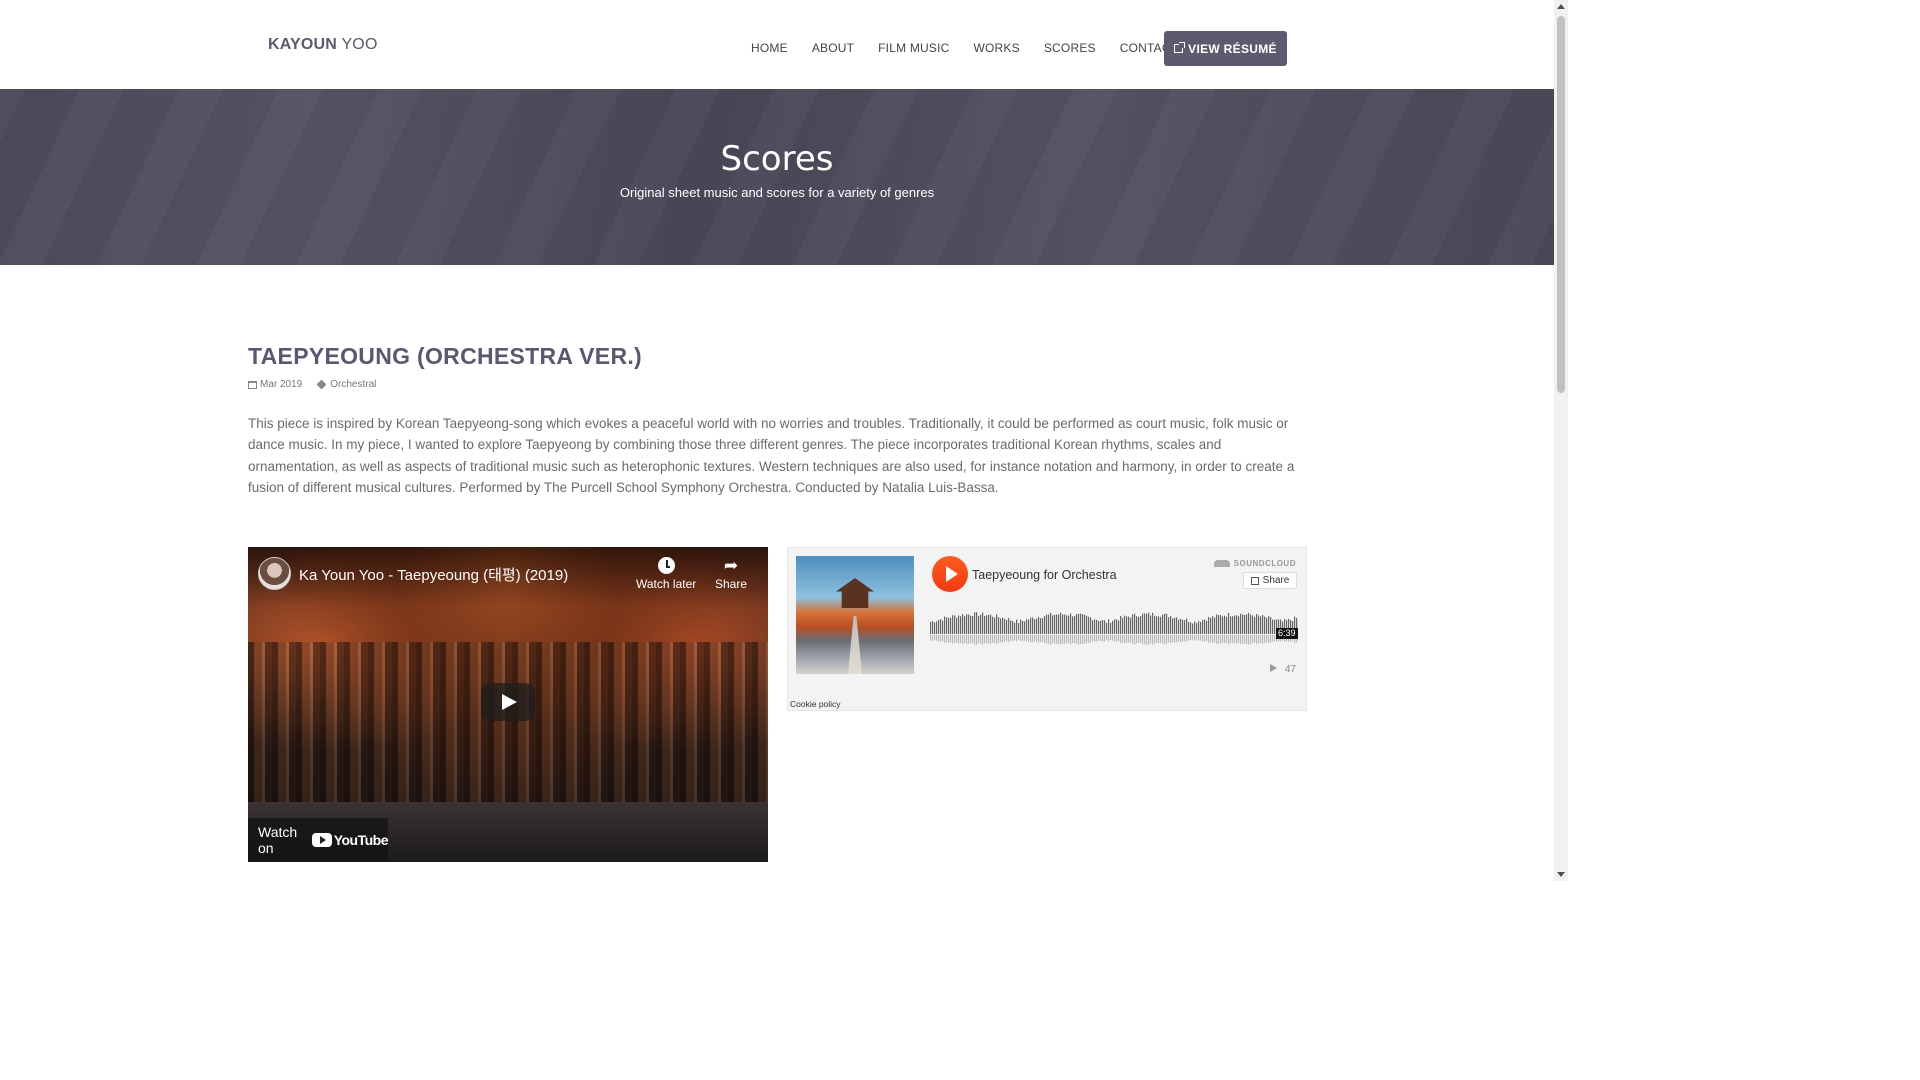 Image resolution: width=1920 pixels, height=1080 pixels. Describe the element at coordinates (1290, 669) in the screenshot. I see `play-count-value: 47` at that location.